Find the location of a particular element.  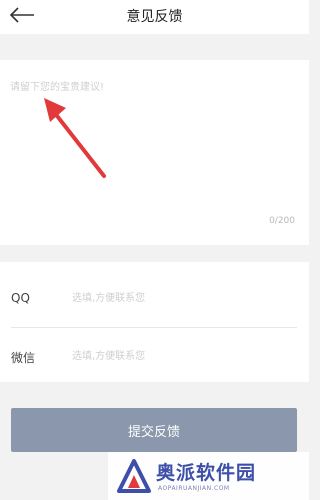

watermark-subtext: AOPAIRUANJIAN.COM is located at coordinates (194, 488).